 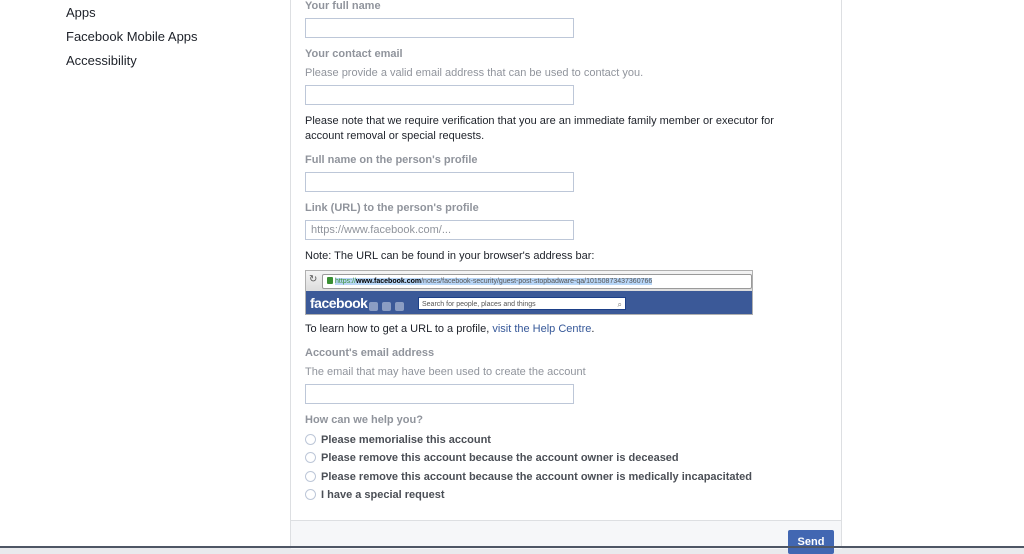 What do you see at coordinates (370, 353) in the screenshot?
I see `account-email-label: Account's email address` at bounding box center [370, 353].